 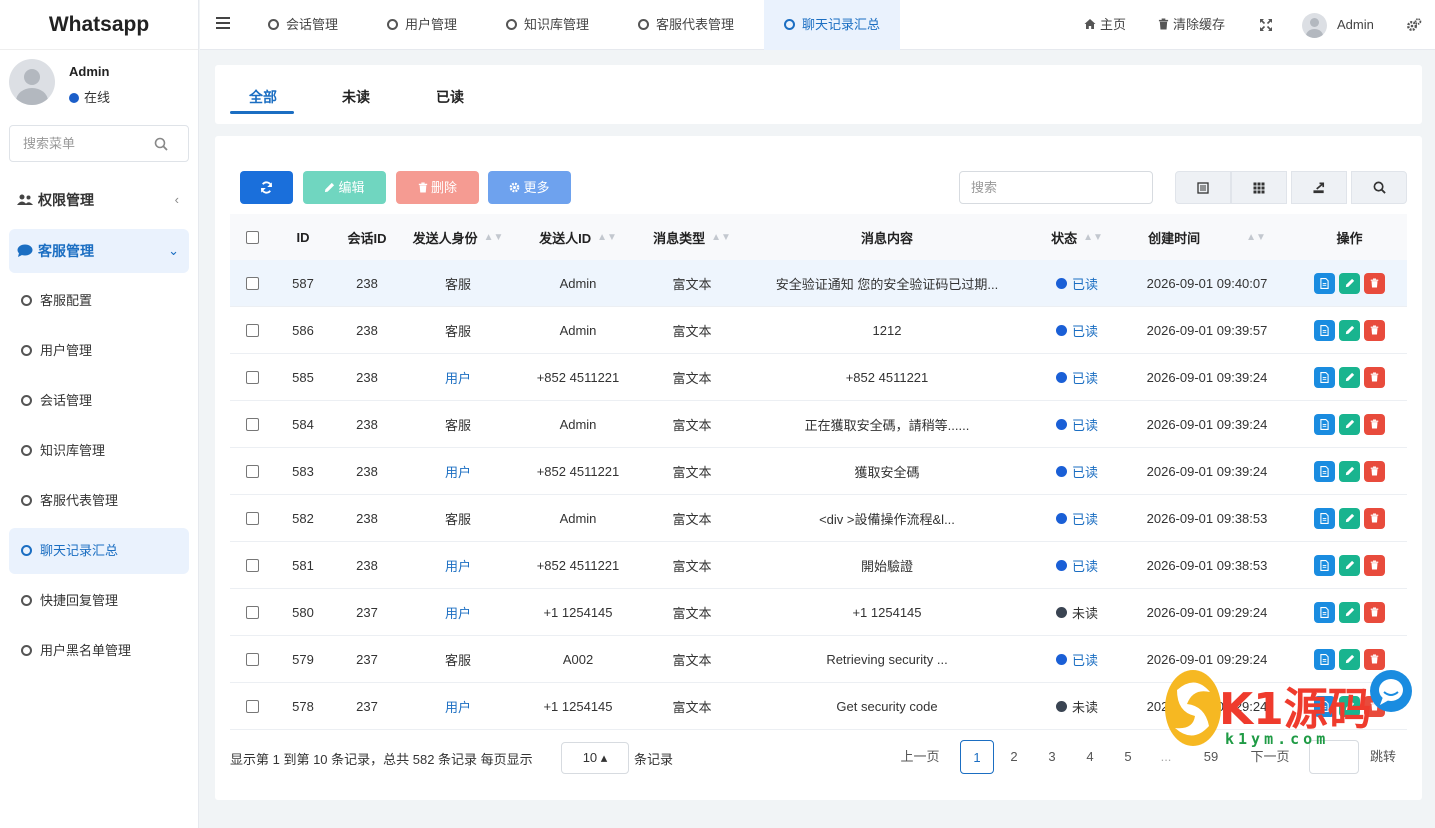 I want to click on menu-group-service: 客服管理 ⌄, so click(x=99, y=251).